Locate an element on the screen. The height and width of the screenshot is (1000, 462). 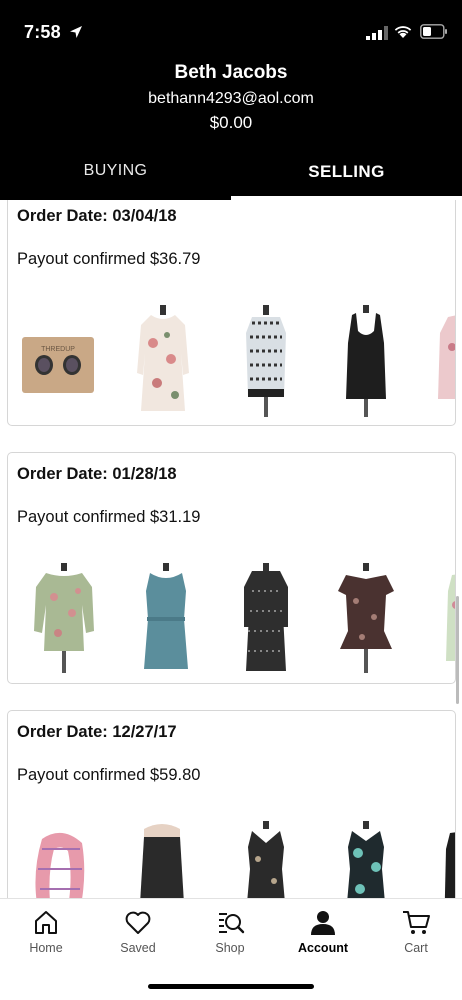
black-tank-top-image is located at coordinates (366, 361).